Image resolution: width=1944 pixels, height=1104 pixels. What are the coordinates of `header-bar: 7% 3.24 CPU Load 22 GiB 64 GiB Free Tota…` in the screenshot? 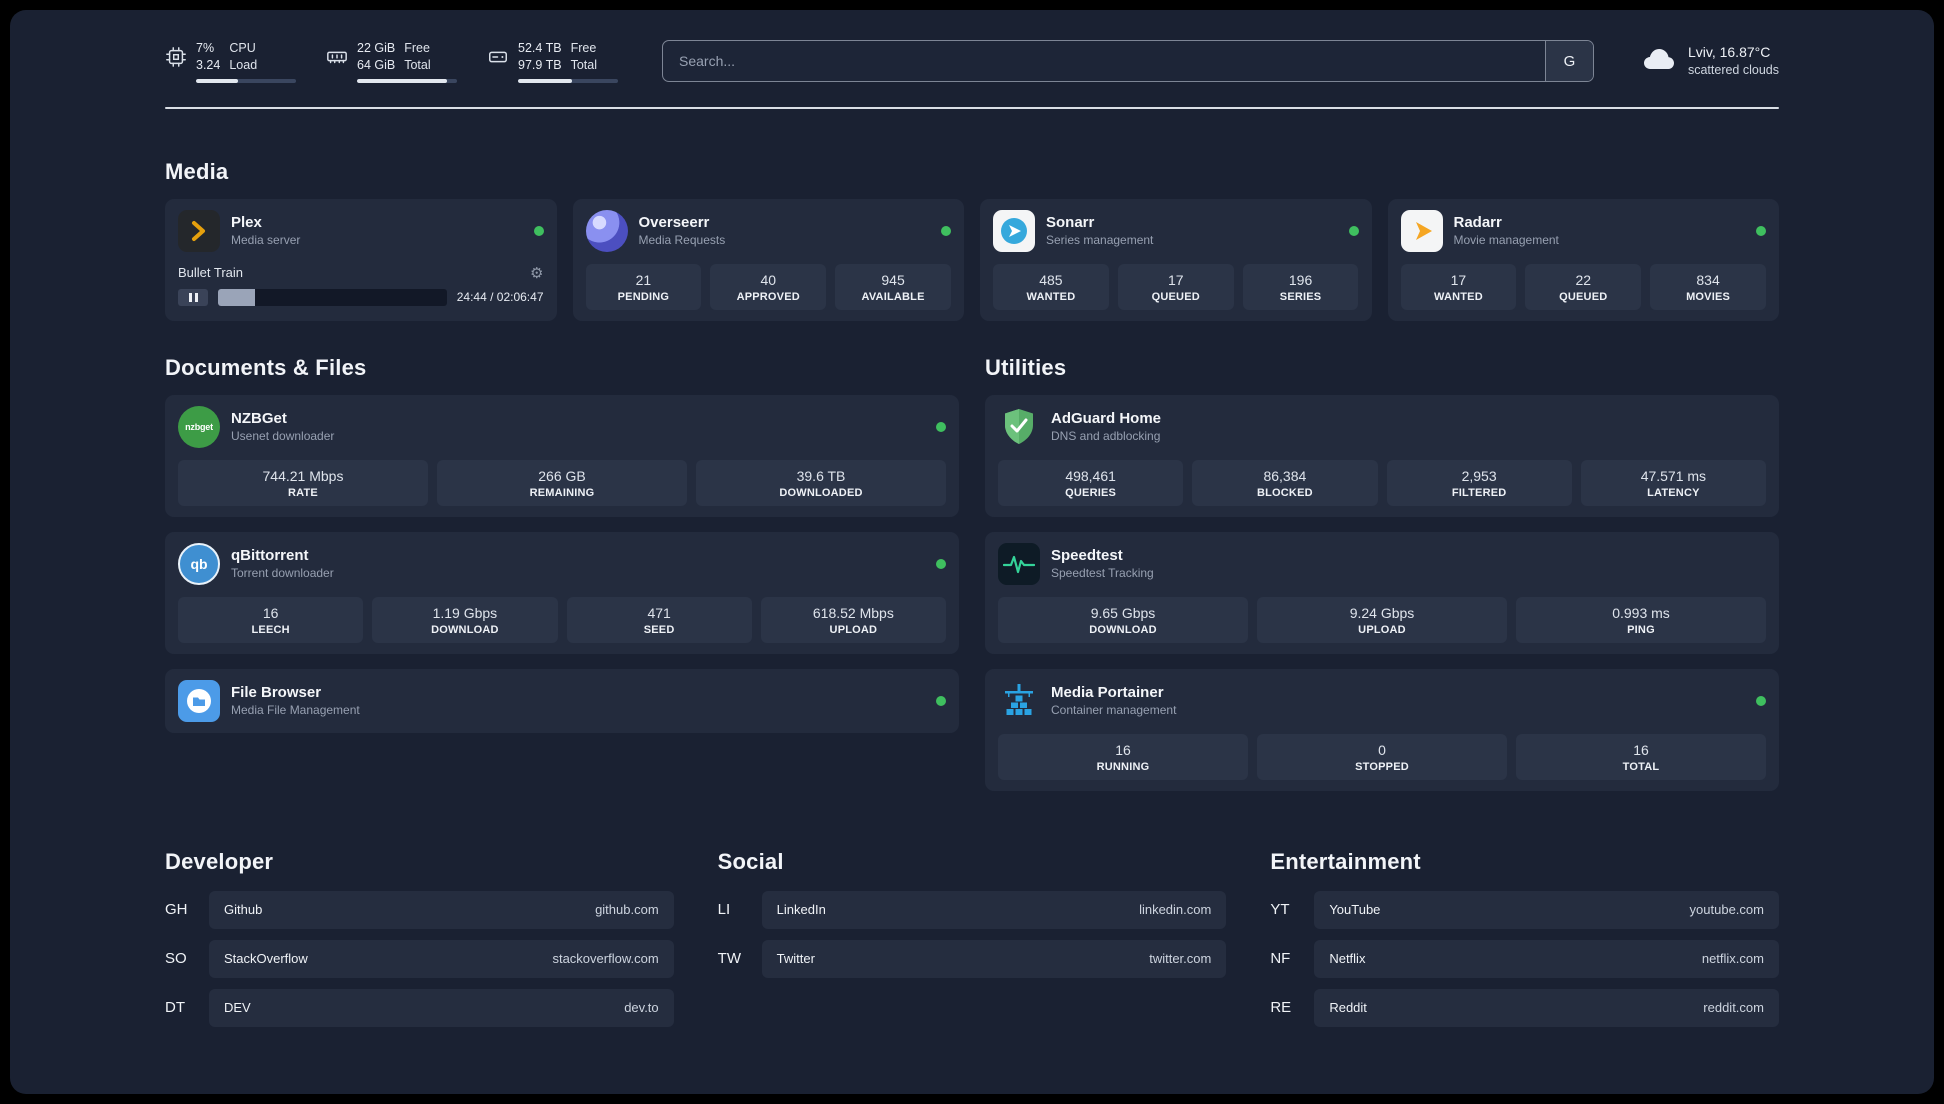 It's located at (972, 61).